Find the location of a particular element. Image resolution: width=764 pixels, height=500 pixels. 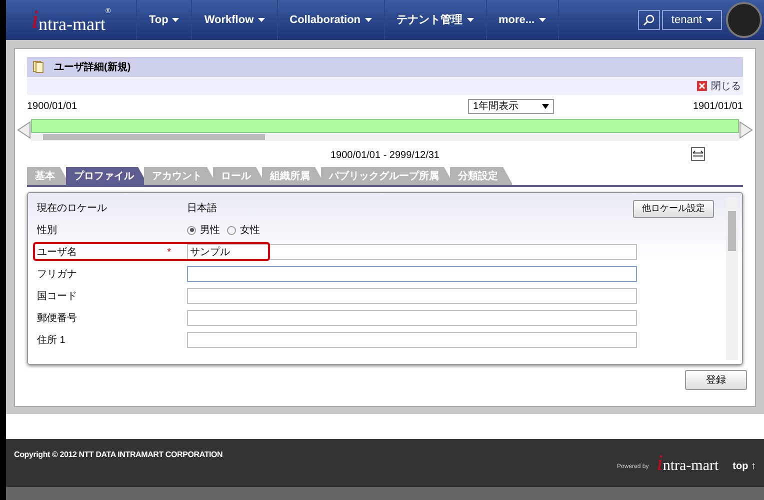

radio-label: 男性 is located at coordinates (210, 231).